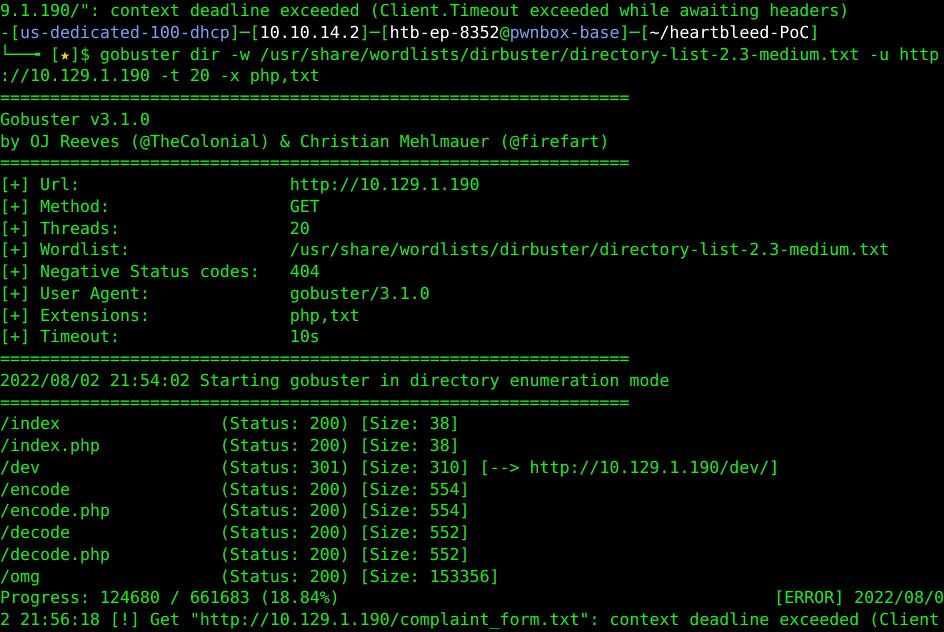 This screenshot has width=944, height=632. I want to click on config-value: 10s, so click(305, 337).